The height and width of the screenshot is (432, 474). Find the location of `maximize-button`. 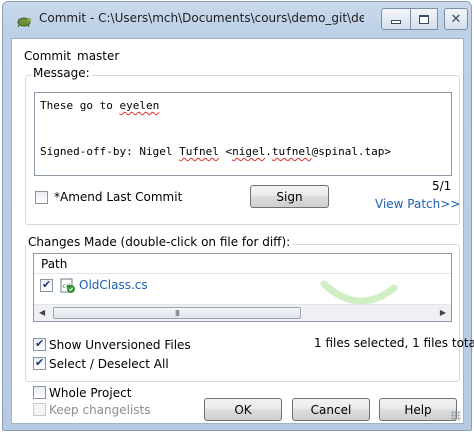

maximize-button is located at coordinates (424, 19).